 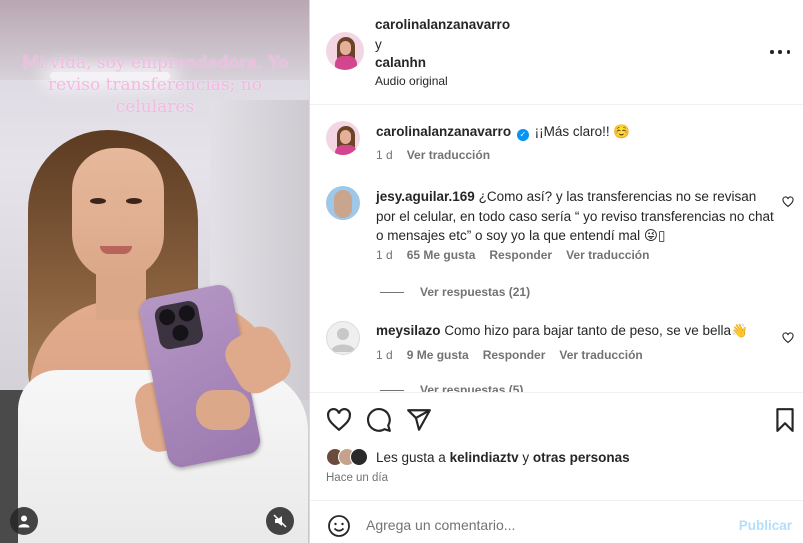 What do you see at coordinates (408, 330) in the screenshot?
I see `comment-username: meysilazo` at bounding box center [408, 330].